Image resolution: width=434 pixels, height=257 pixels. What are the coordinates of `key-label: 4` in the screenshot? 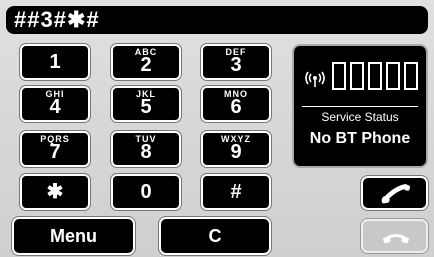 It's located at (55, 107).